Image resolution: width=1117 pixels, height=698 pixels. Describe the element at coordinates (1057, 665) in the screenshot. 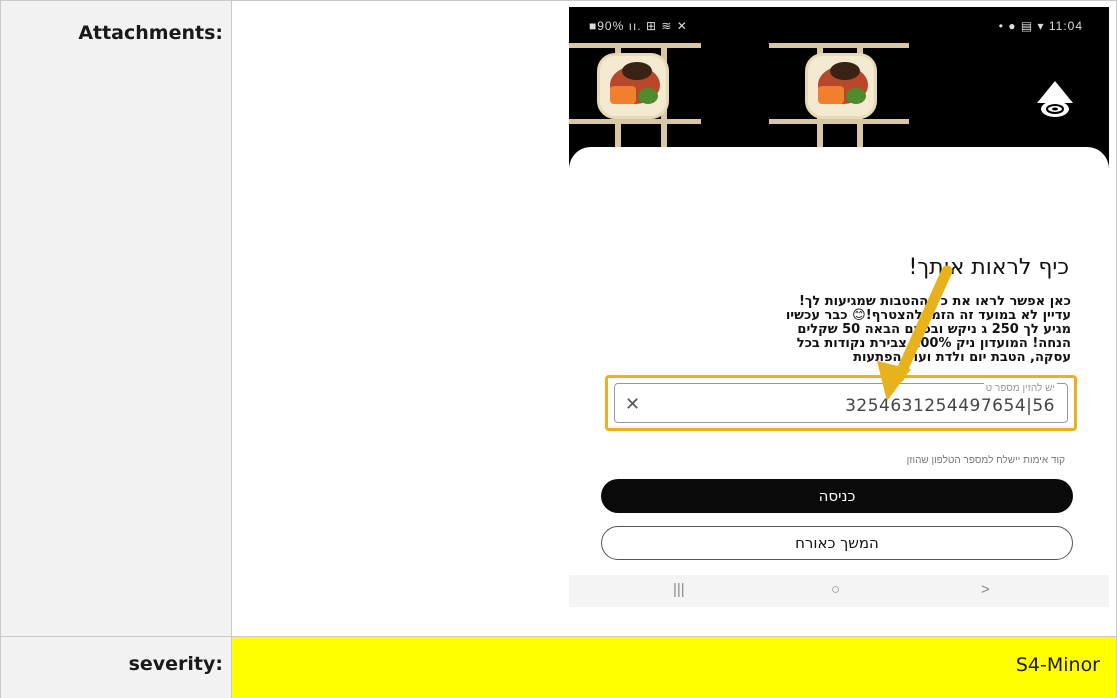

I see `severity-value: S4-Minor` at that location.